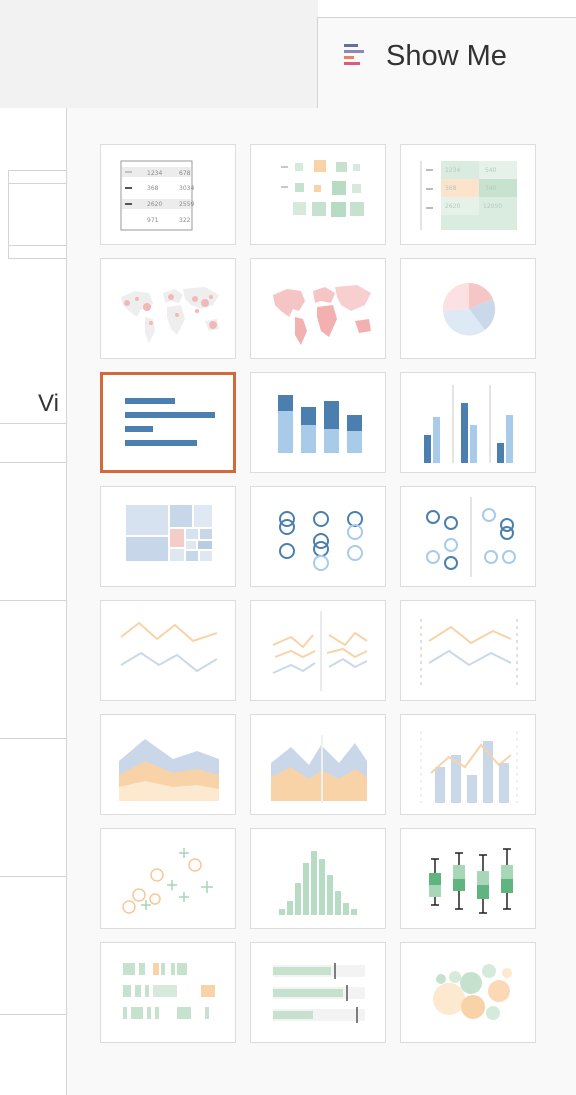 Image resolution: width=576 pixels, height=1095 pixels. Describe the element at coordinates (354, 54) in the screenshot. I see `show-me-bars-icon` at that location.